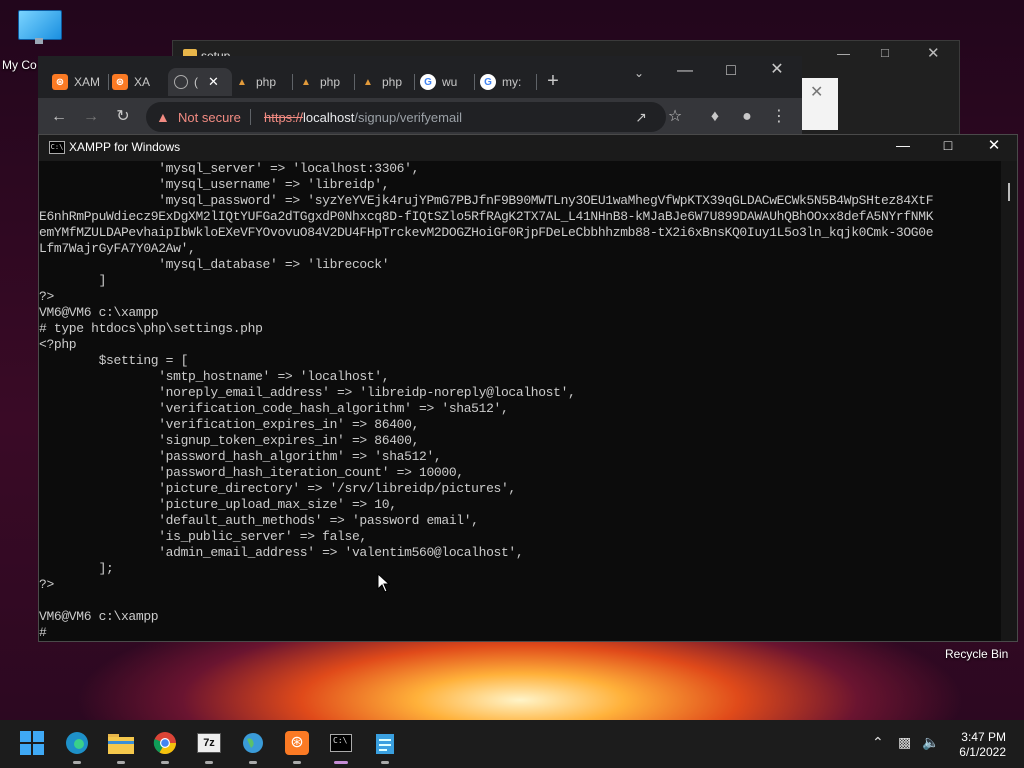  Describe the element at coordinates (229, 168) in the screenshot. I see `console-line: 'mysql_server' => 'localhost:3306',` at that location.